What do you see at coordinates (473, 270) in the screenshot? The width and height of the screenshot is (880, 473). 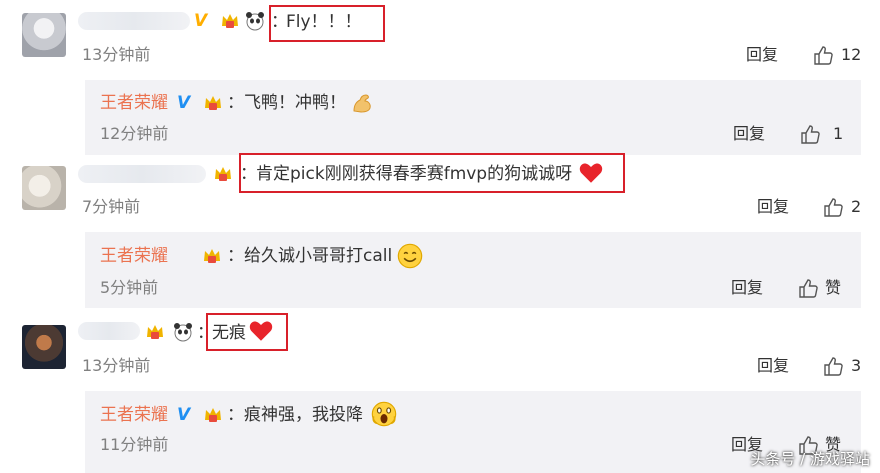 I see `reply-container: 王者荣耀 ： 给久诚小哥哥打call 5分钟前 回复 赞` at bounding box center [473, 270].